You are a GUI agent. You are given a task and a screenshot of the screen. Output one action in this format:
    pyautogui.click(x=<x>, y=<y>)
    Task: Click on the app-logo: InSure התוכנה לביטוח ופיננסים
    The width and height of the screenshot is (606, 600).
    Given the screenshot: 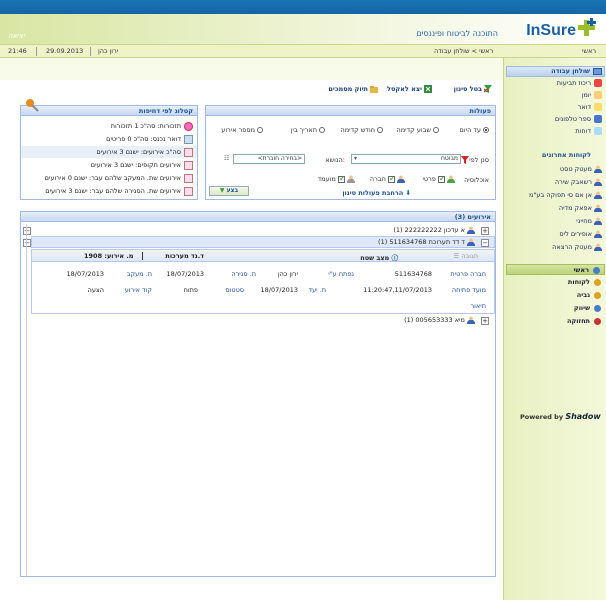 What is the action you would take?
    pyautogui.click(x=507, y=30)
    